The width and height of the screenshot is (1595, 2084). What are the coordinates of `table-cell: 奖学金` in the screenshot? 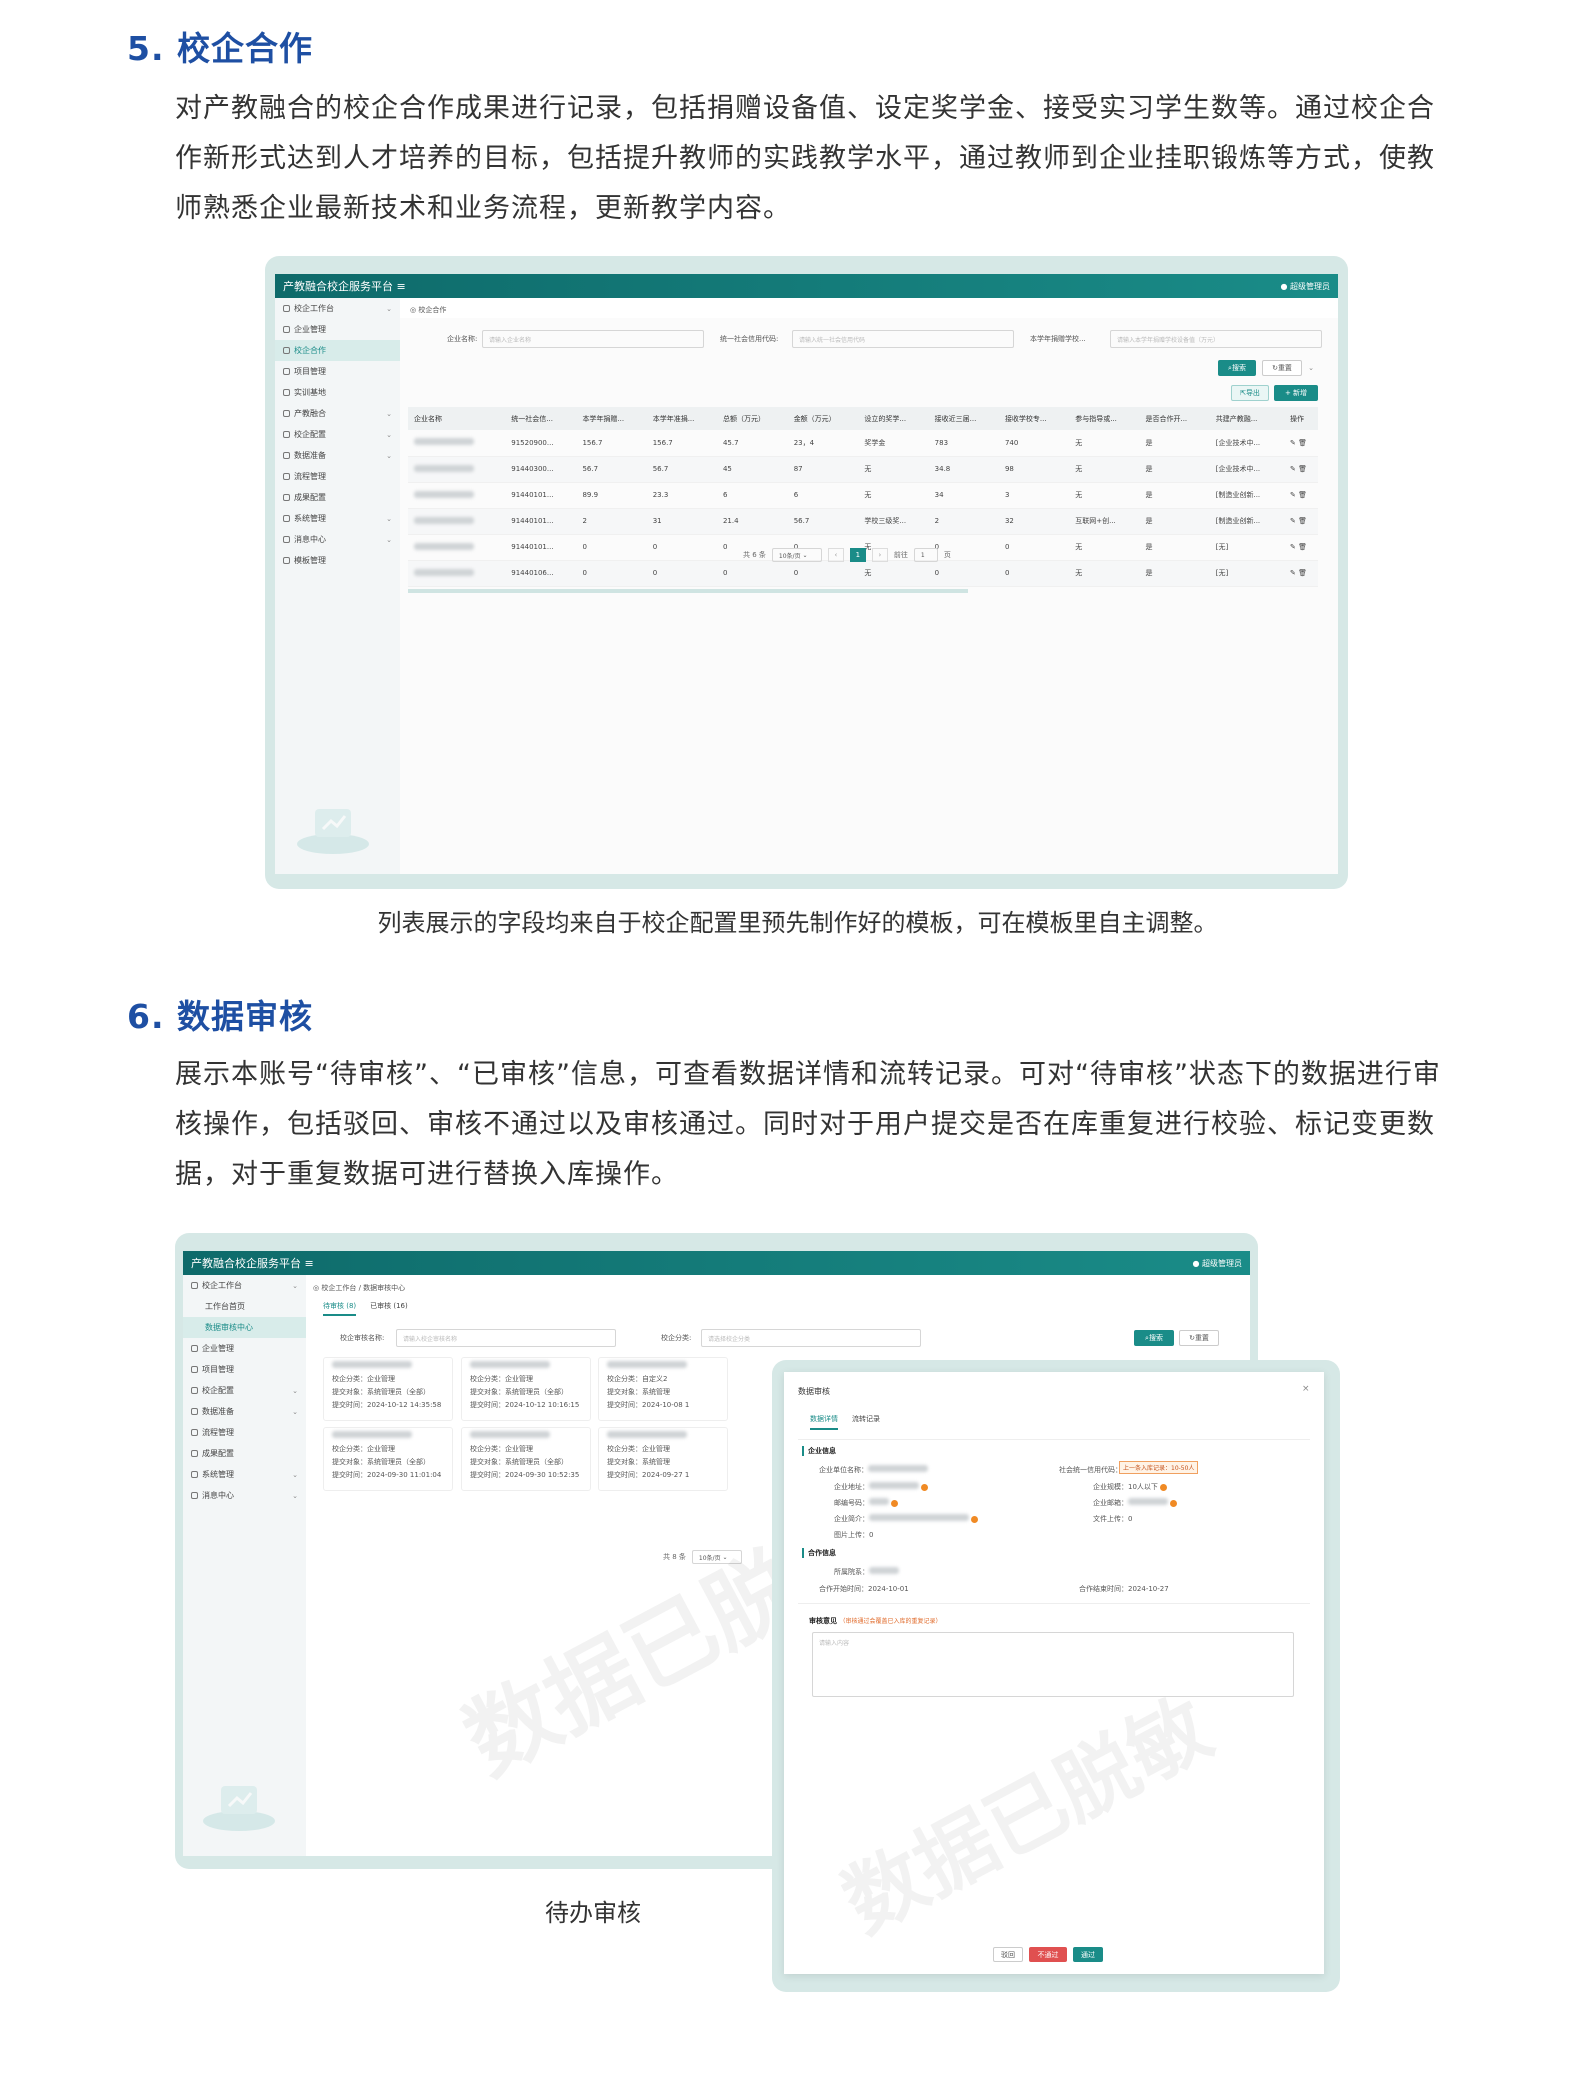 It's located at (893, 443).